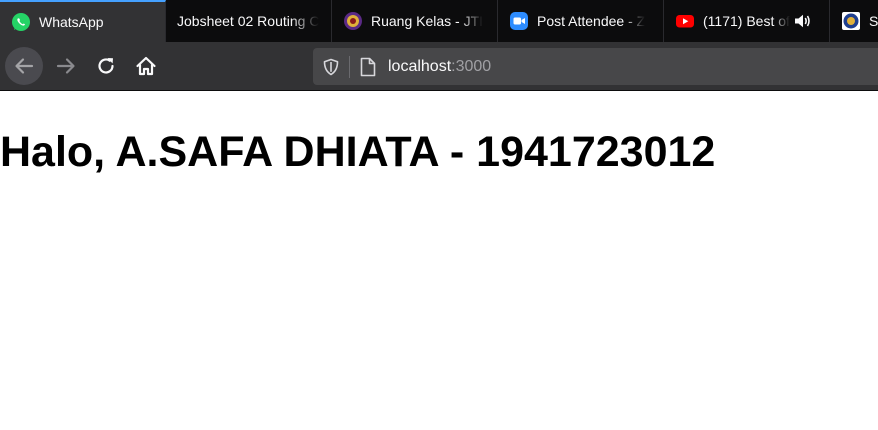  I want to click on university-seal-icon, so click(851, 21).